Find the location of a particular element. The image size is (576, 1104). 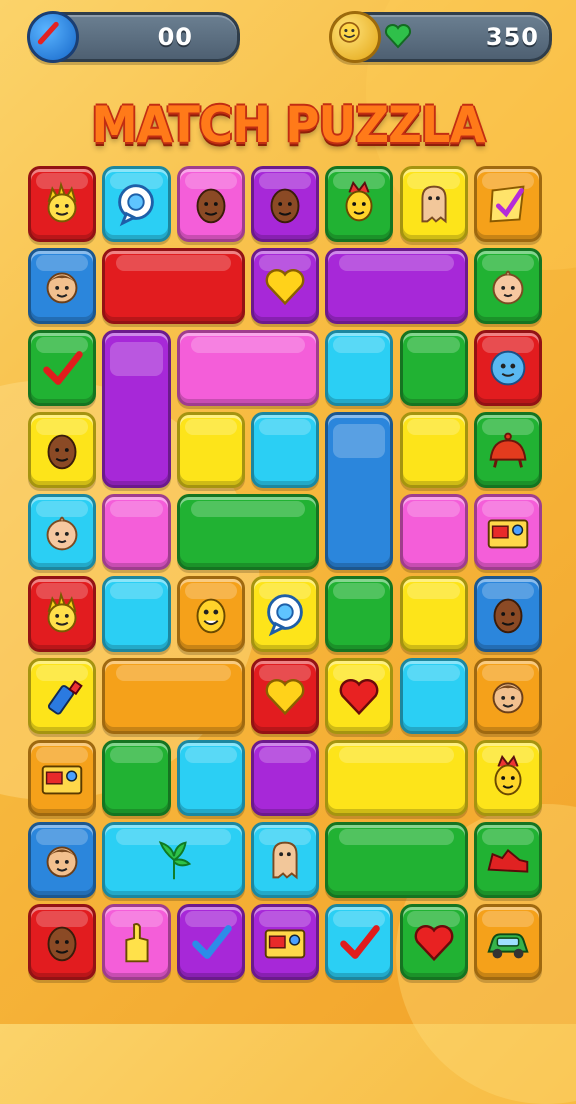

tile-cyan-checkmark is located at coordinates (359, 942).